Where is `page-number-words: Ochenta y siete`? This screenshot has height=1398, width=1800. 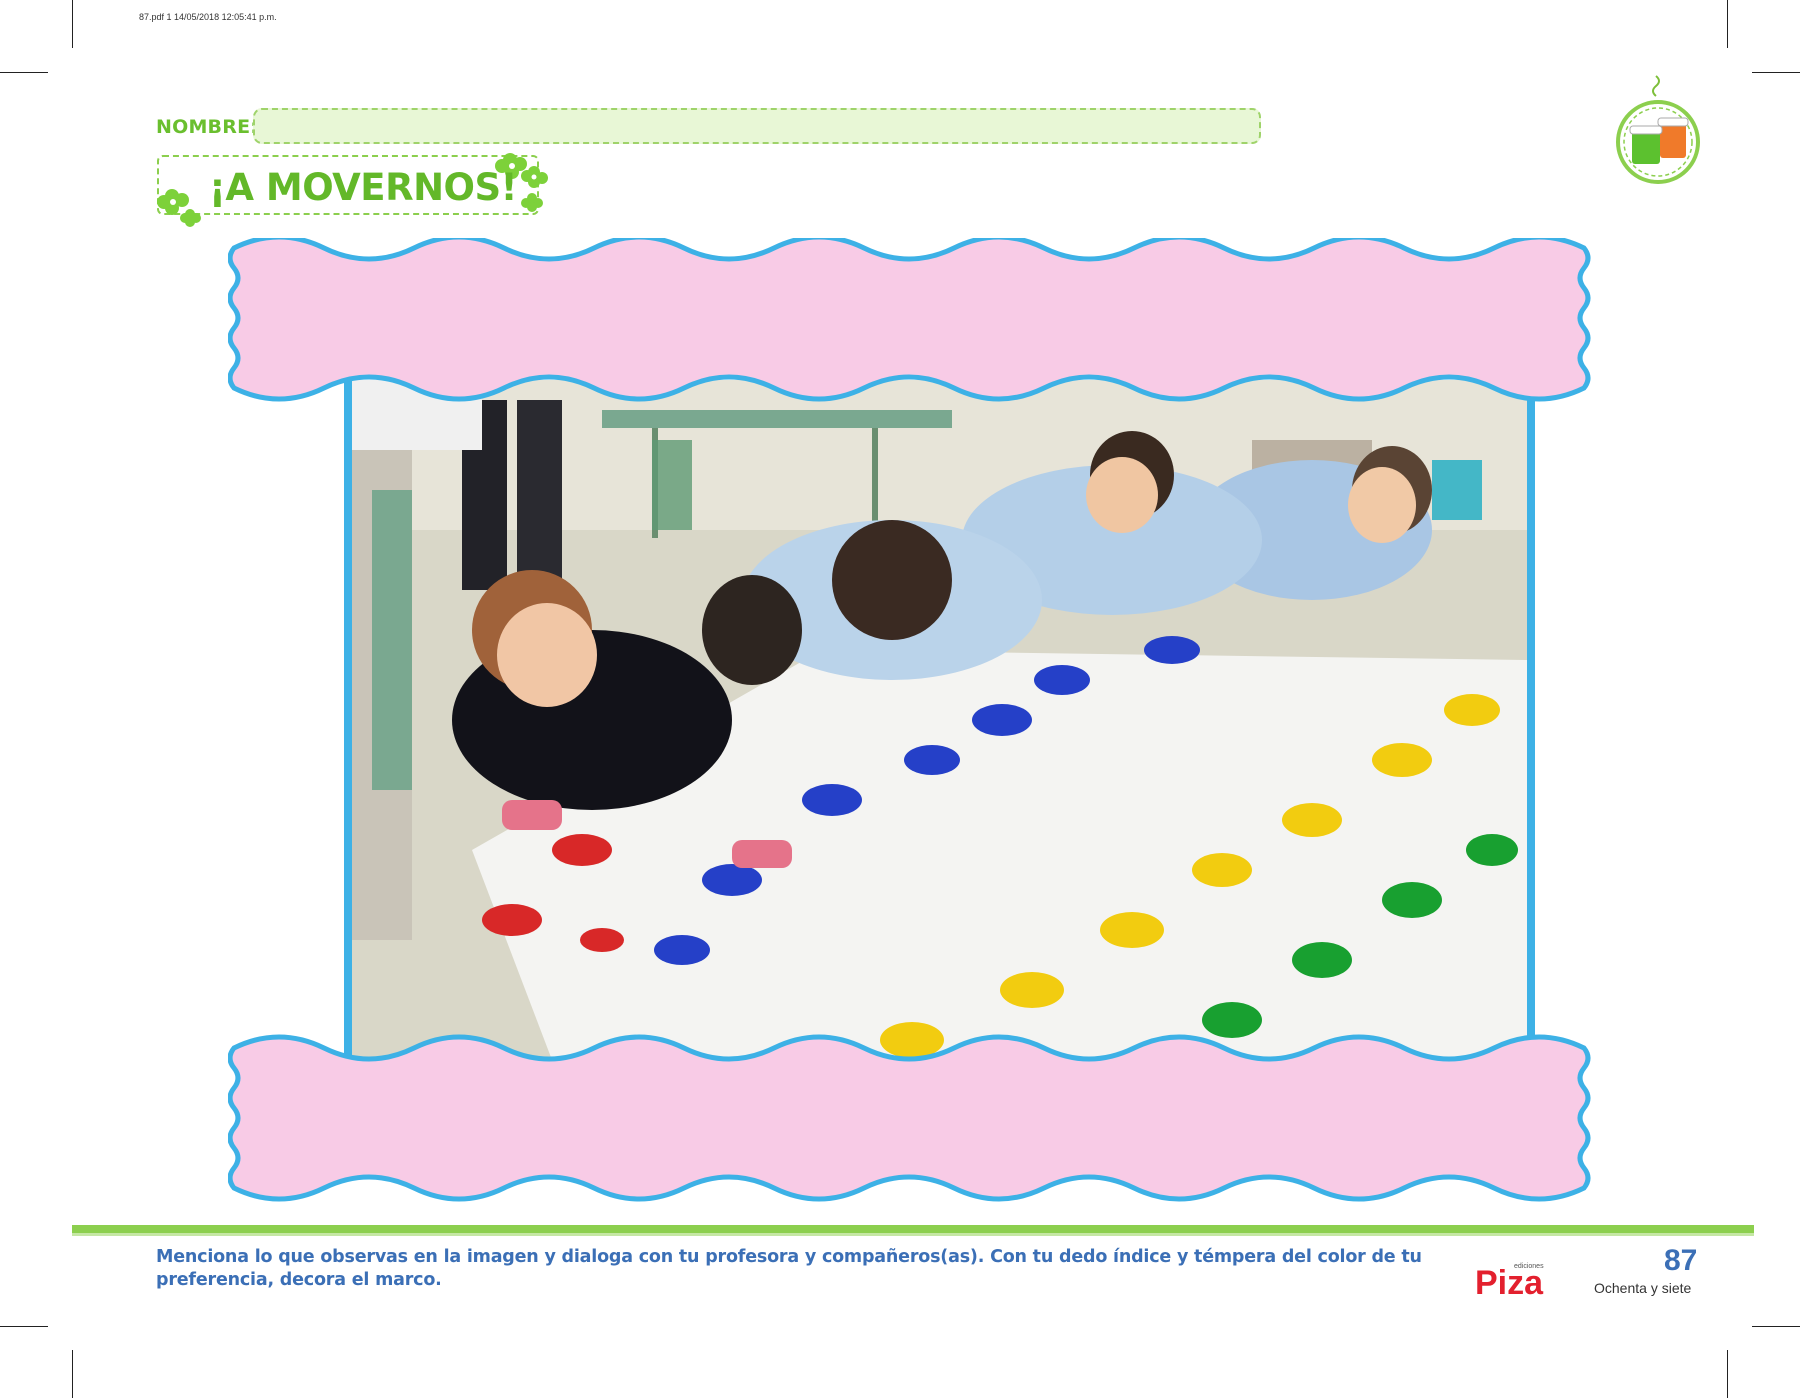 page-number-words: Ochenta y siete is located at coordinates (1643, 1288).